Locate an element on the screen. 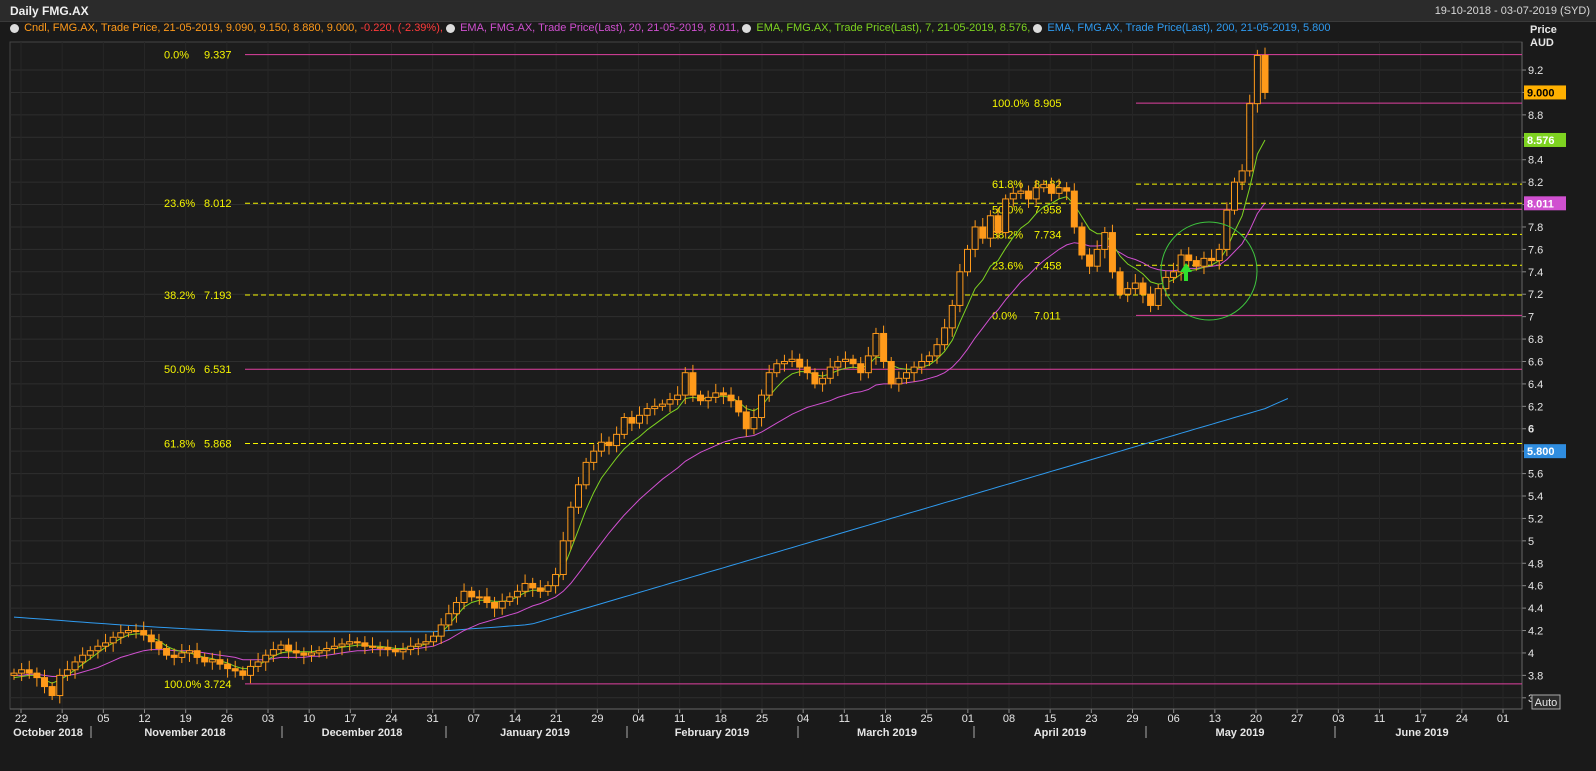  x-tick-label: 25 is located at coordinates (762, 719).